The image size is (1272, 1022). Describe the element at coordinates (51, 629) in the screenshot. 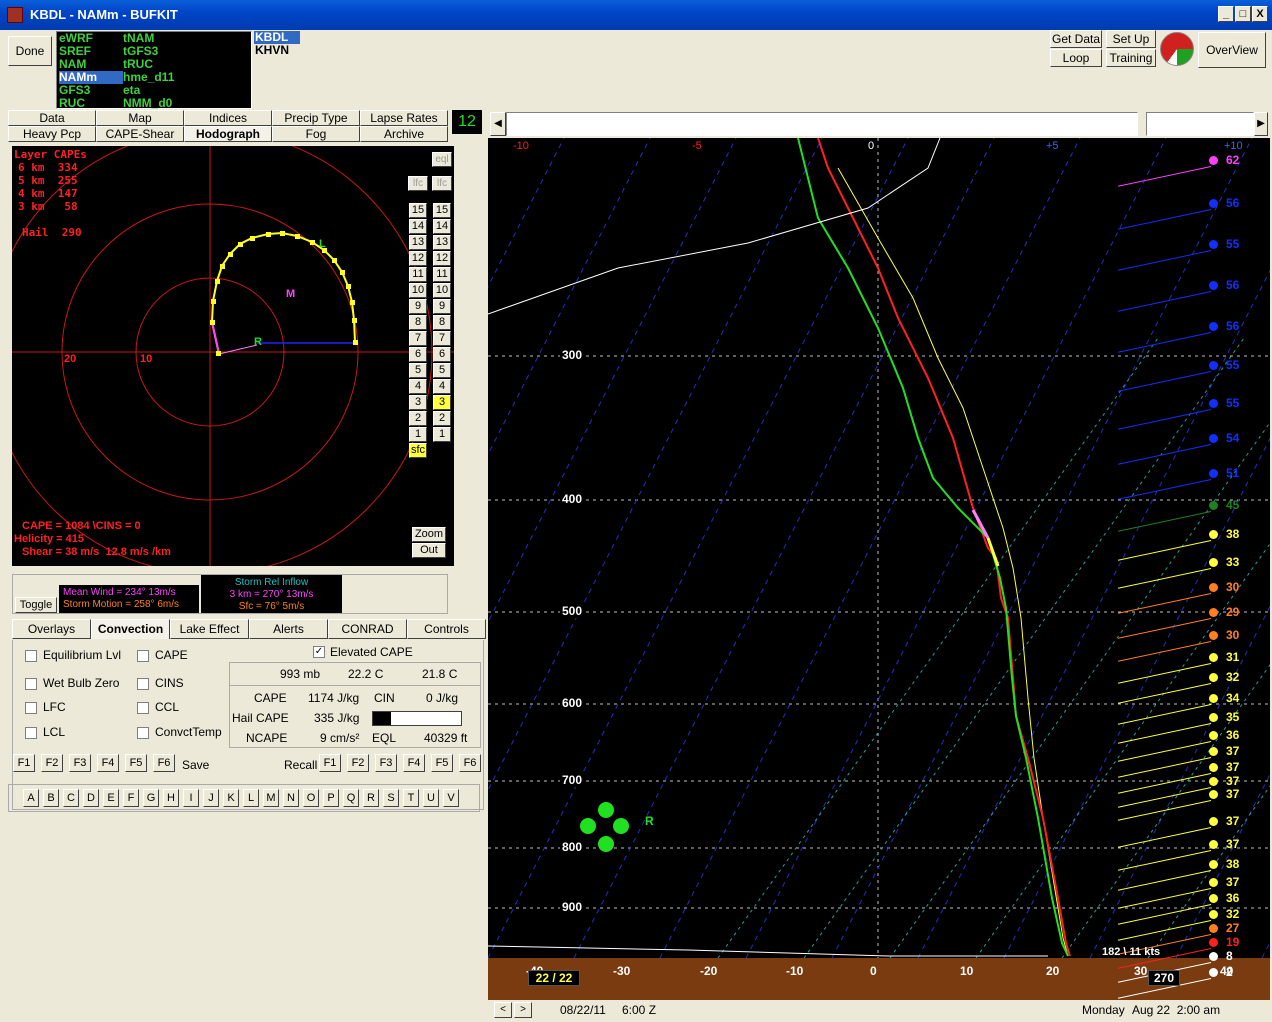

I see `subtab-overlays: Overlays` at that location.